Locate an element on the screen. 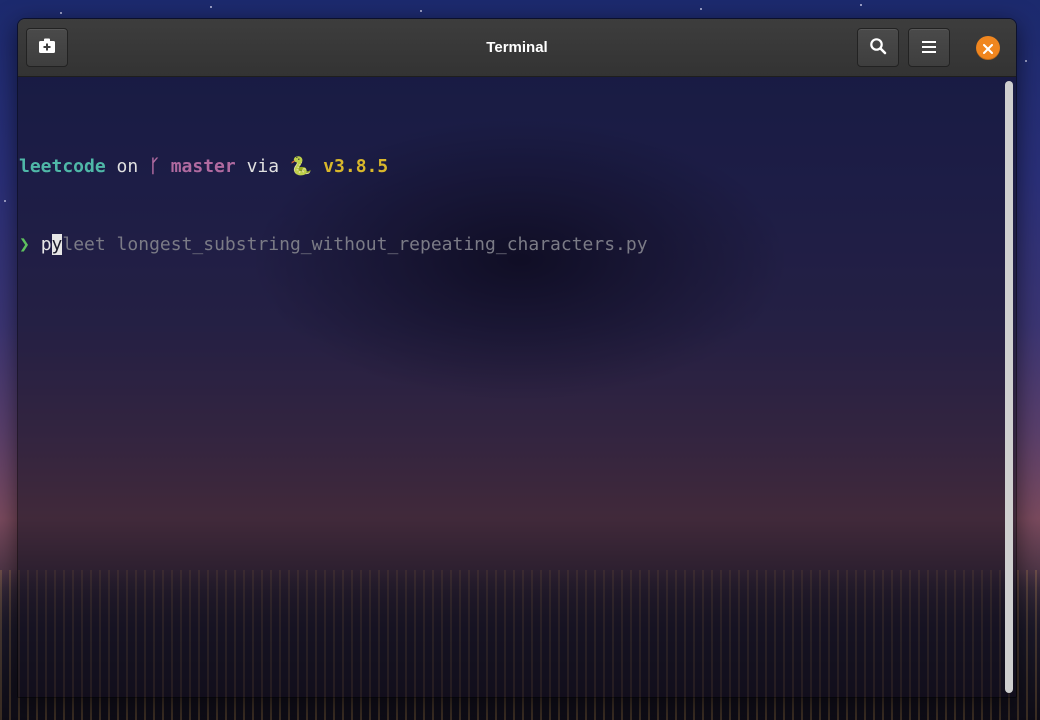 This screenshot has width=1040, height=720. prompt-spacer is located at coordinates (35, 244).